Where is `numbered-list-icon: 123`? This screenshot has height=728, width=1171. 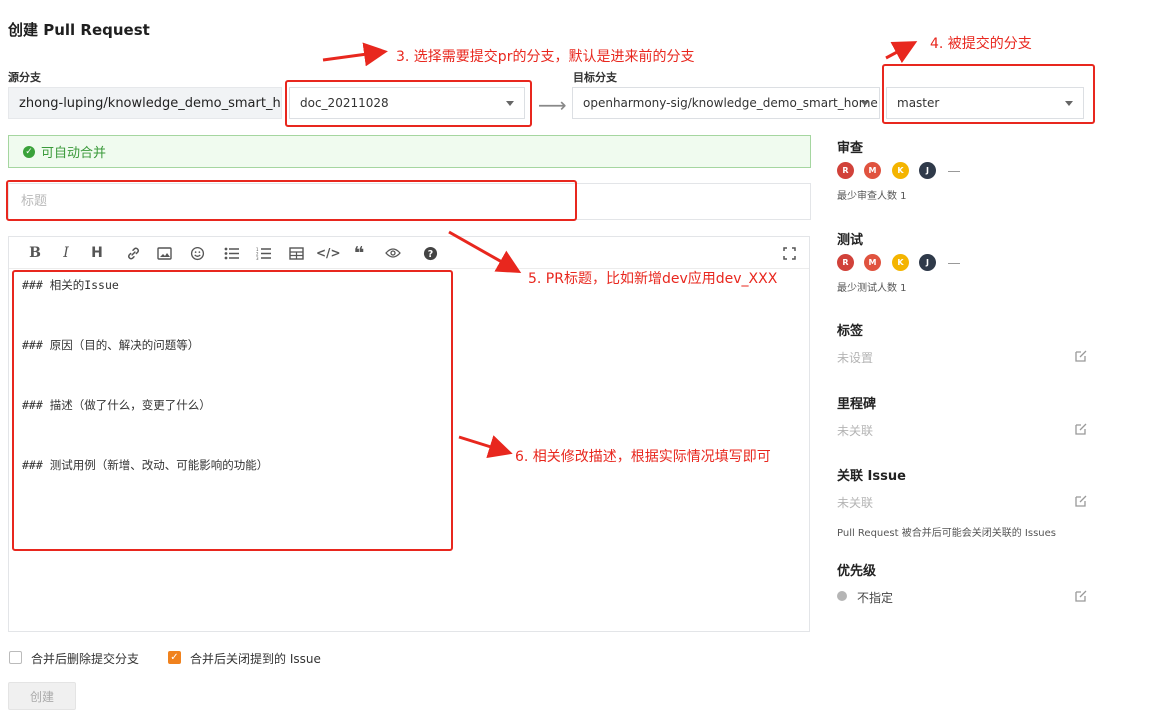 numbered-list-icon: 123 is located at coordinates (264, 253).